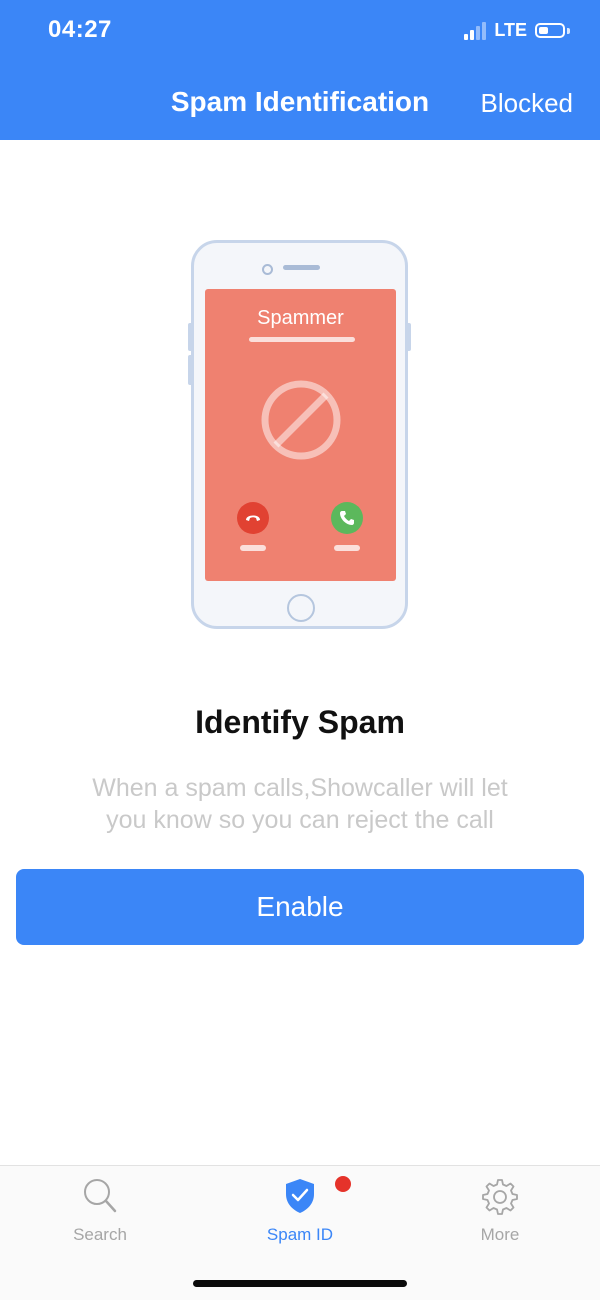  I want to click on tab-more-label: More, so click(500, 1234).